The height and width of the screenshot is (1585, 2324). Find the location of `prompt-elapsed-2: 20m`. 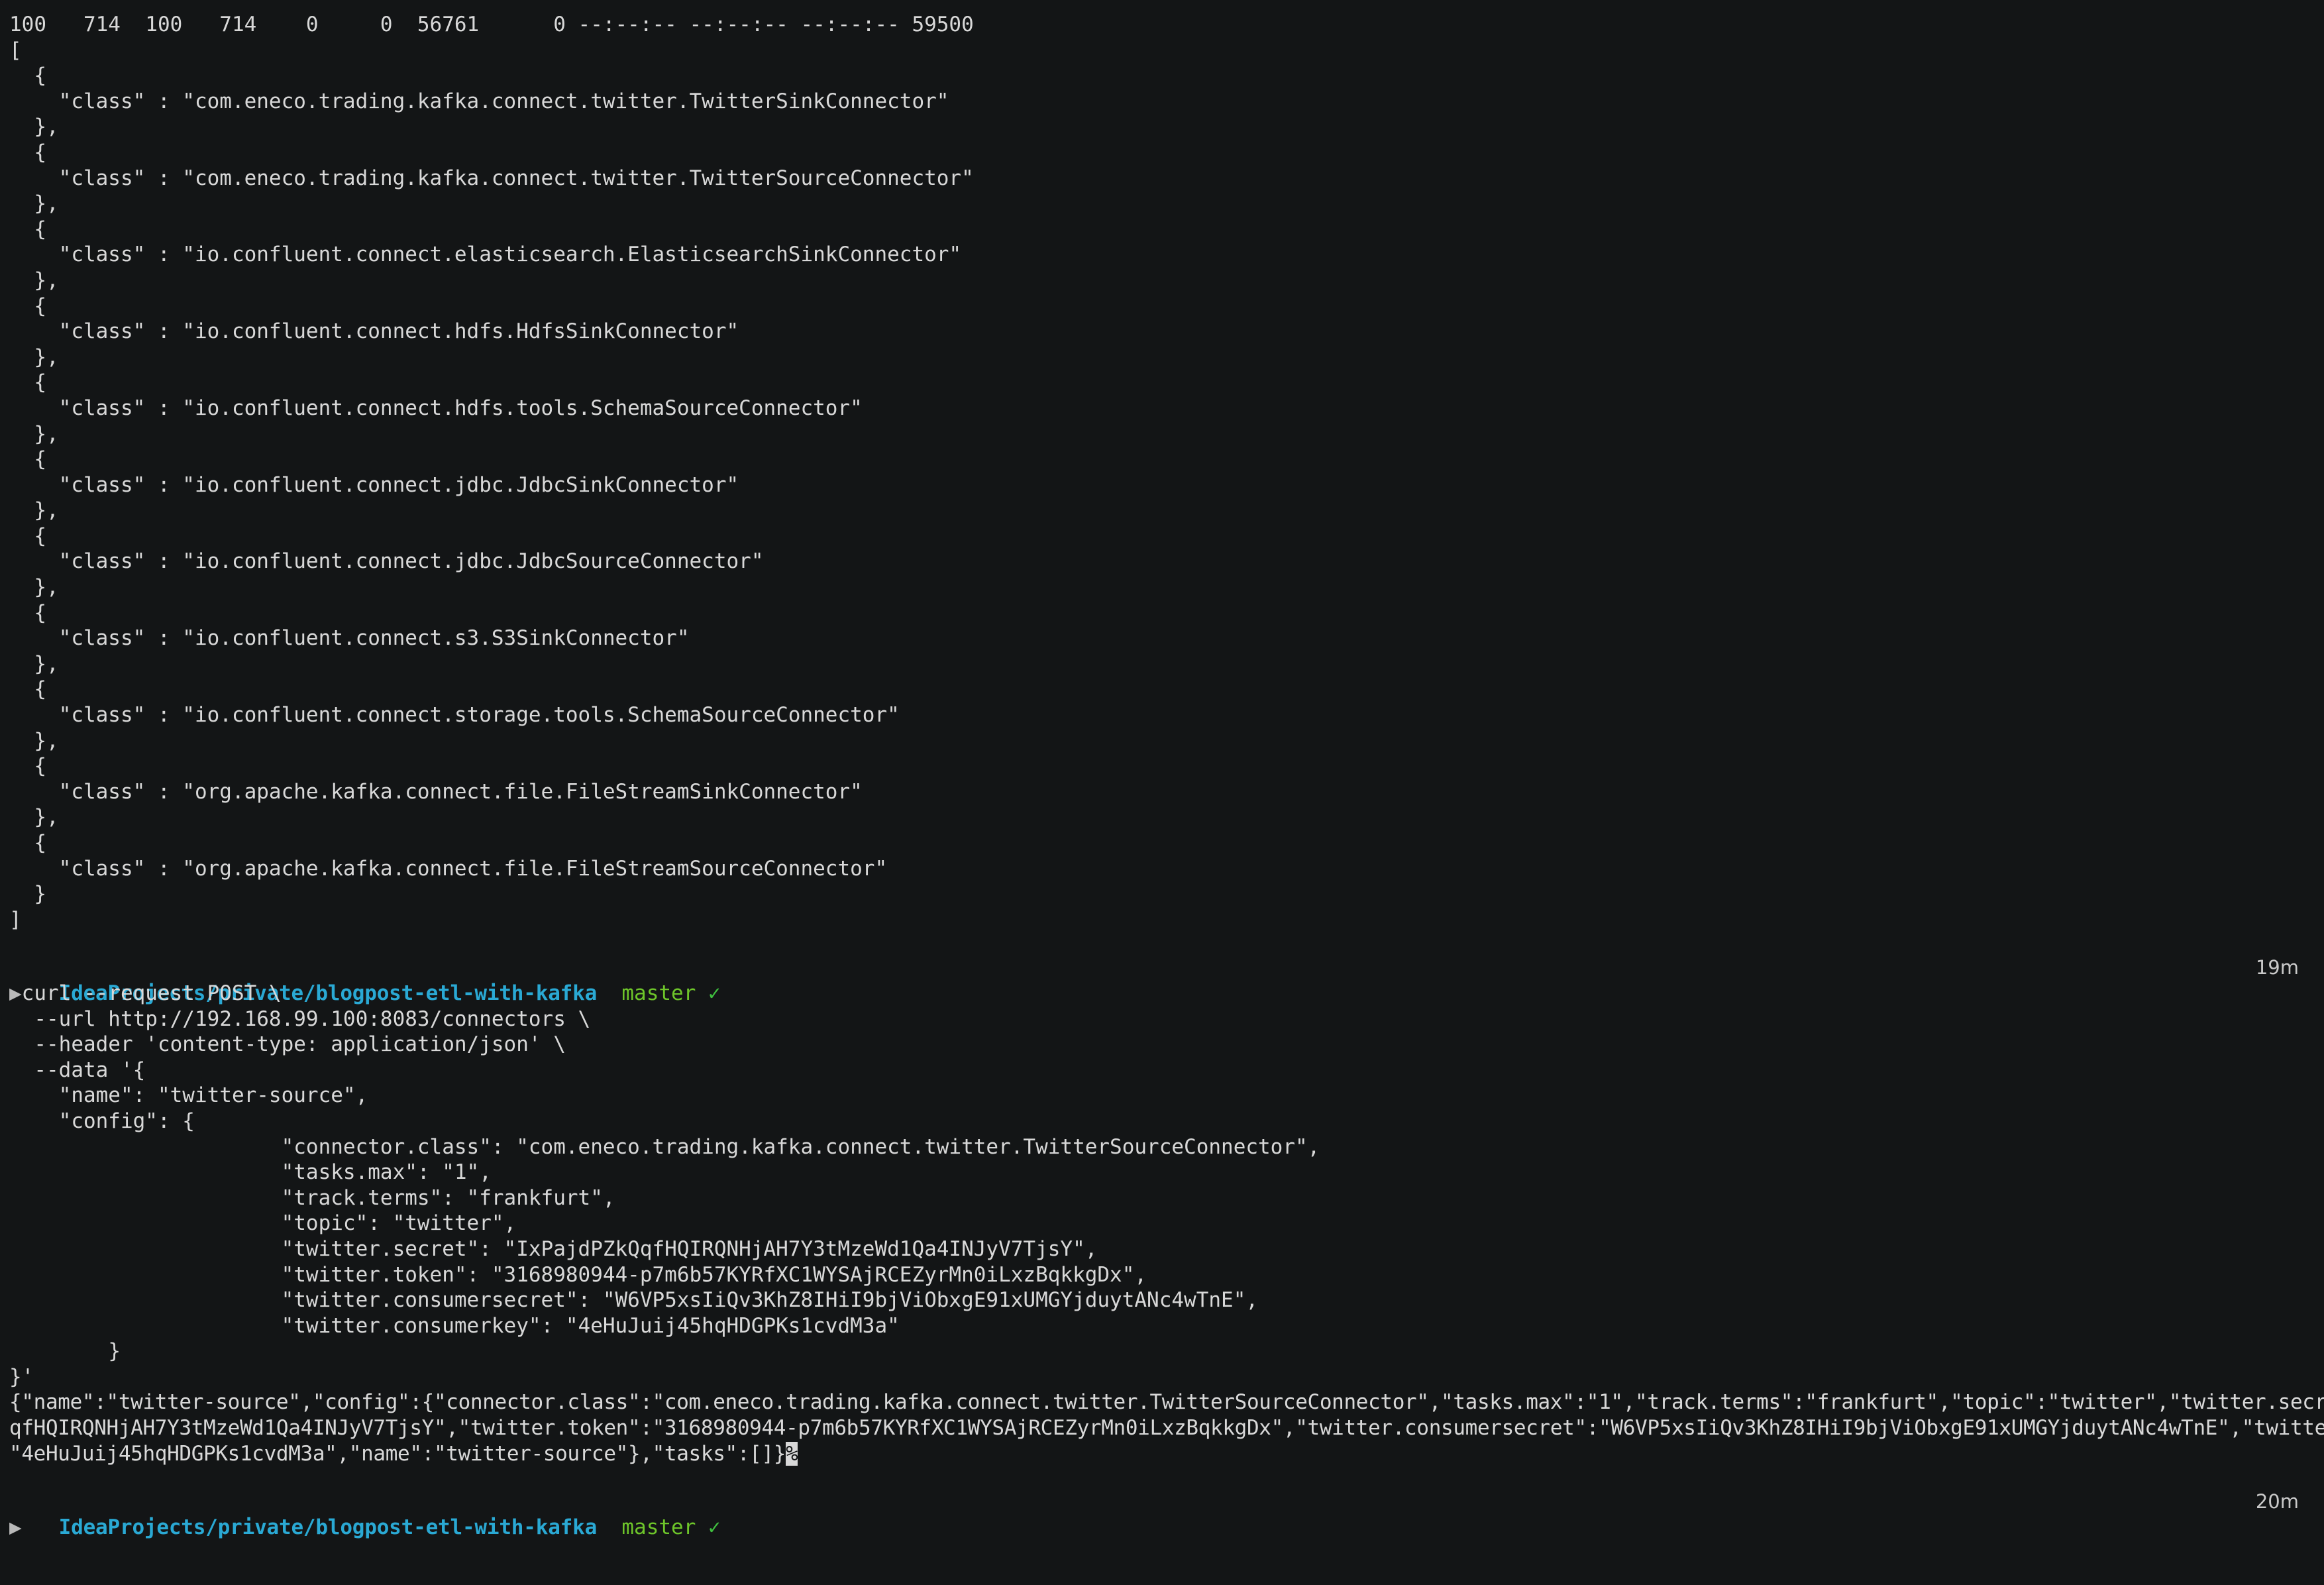

prompt-elapsed-2: 20m is located at coordinates (2277, 1502).